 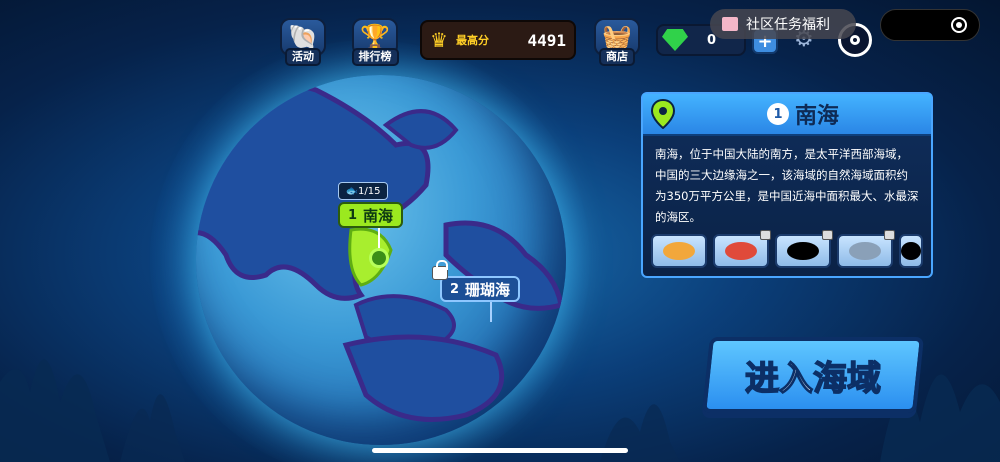 I want to click on puffer-fish-icon, so click(x=679, y=251).